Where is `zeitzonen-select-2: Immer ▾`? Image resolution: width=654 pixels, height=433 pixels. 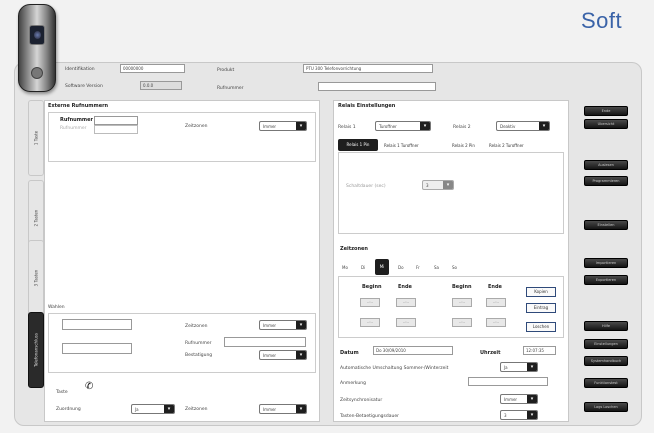 zeitzonen-select-2: Immer ▾ is located at coordinates (283, 325).